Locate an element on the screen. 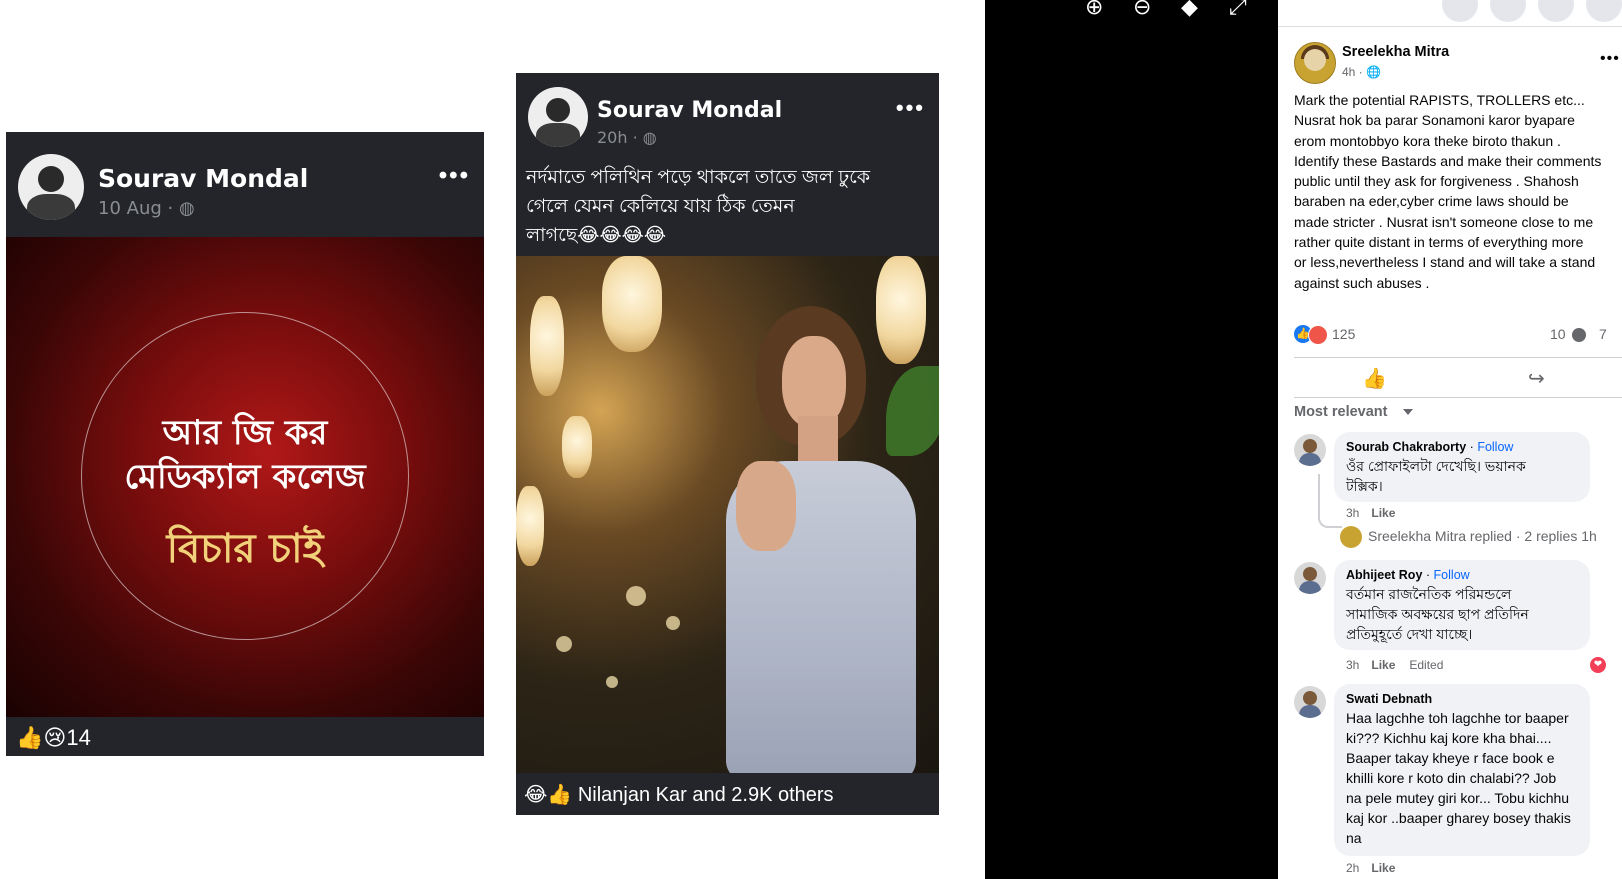  comment-text-line: na is located at coordinates (1354, 838).